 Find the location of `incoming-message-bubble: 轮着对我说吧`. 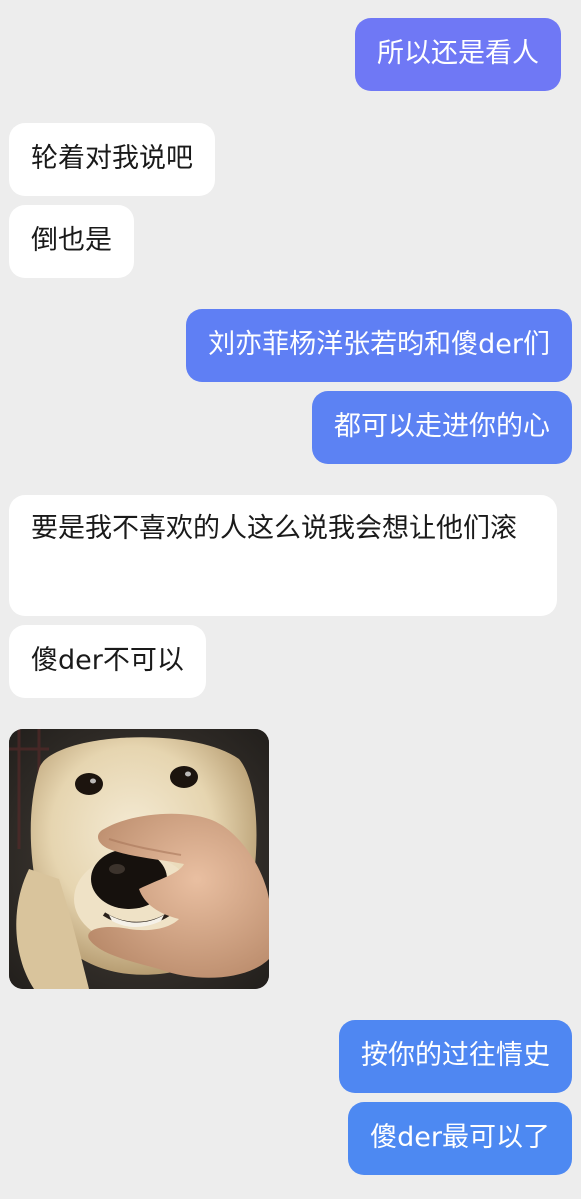

incoming-message-bubble: 轮着对我说吧 is located at coordinates (112, 159).